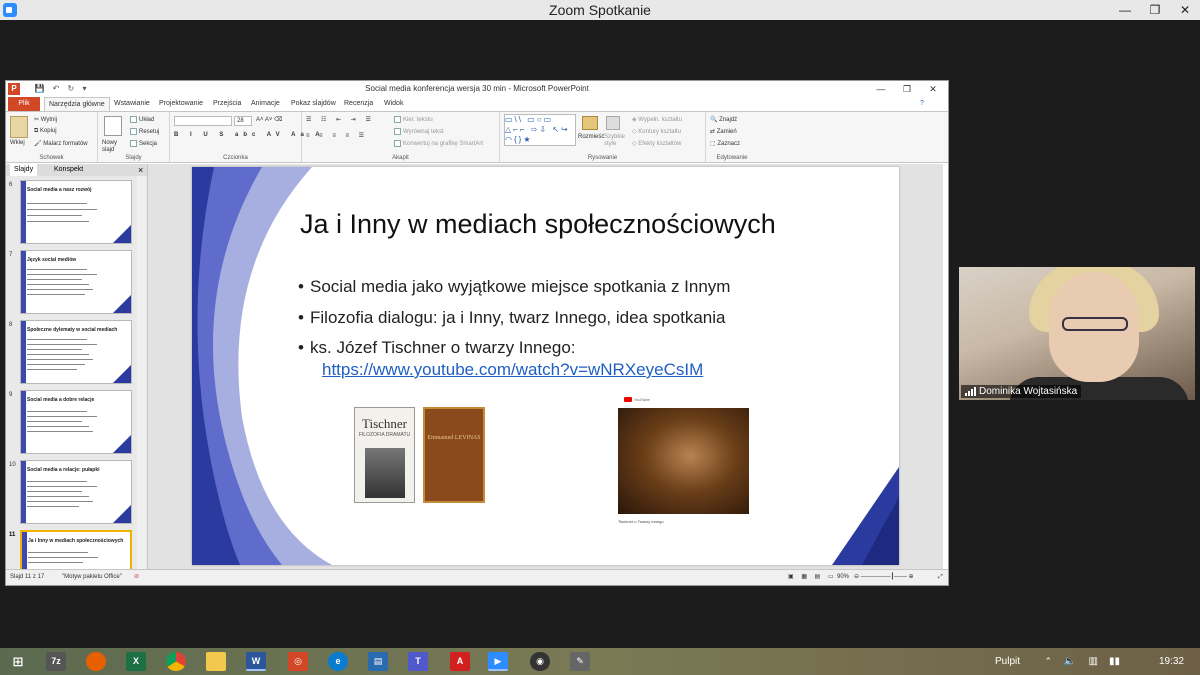  I want to click on help-icon: ?, so click(922, 104).